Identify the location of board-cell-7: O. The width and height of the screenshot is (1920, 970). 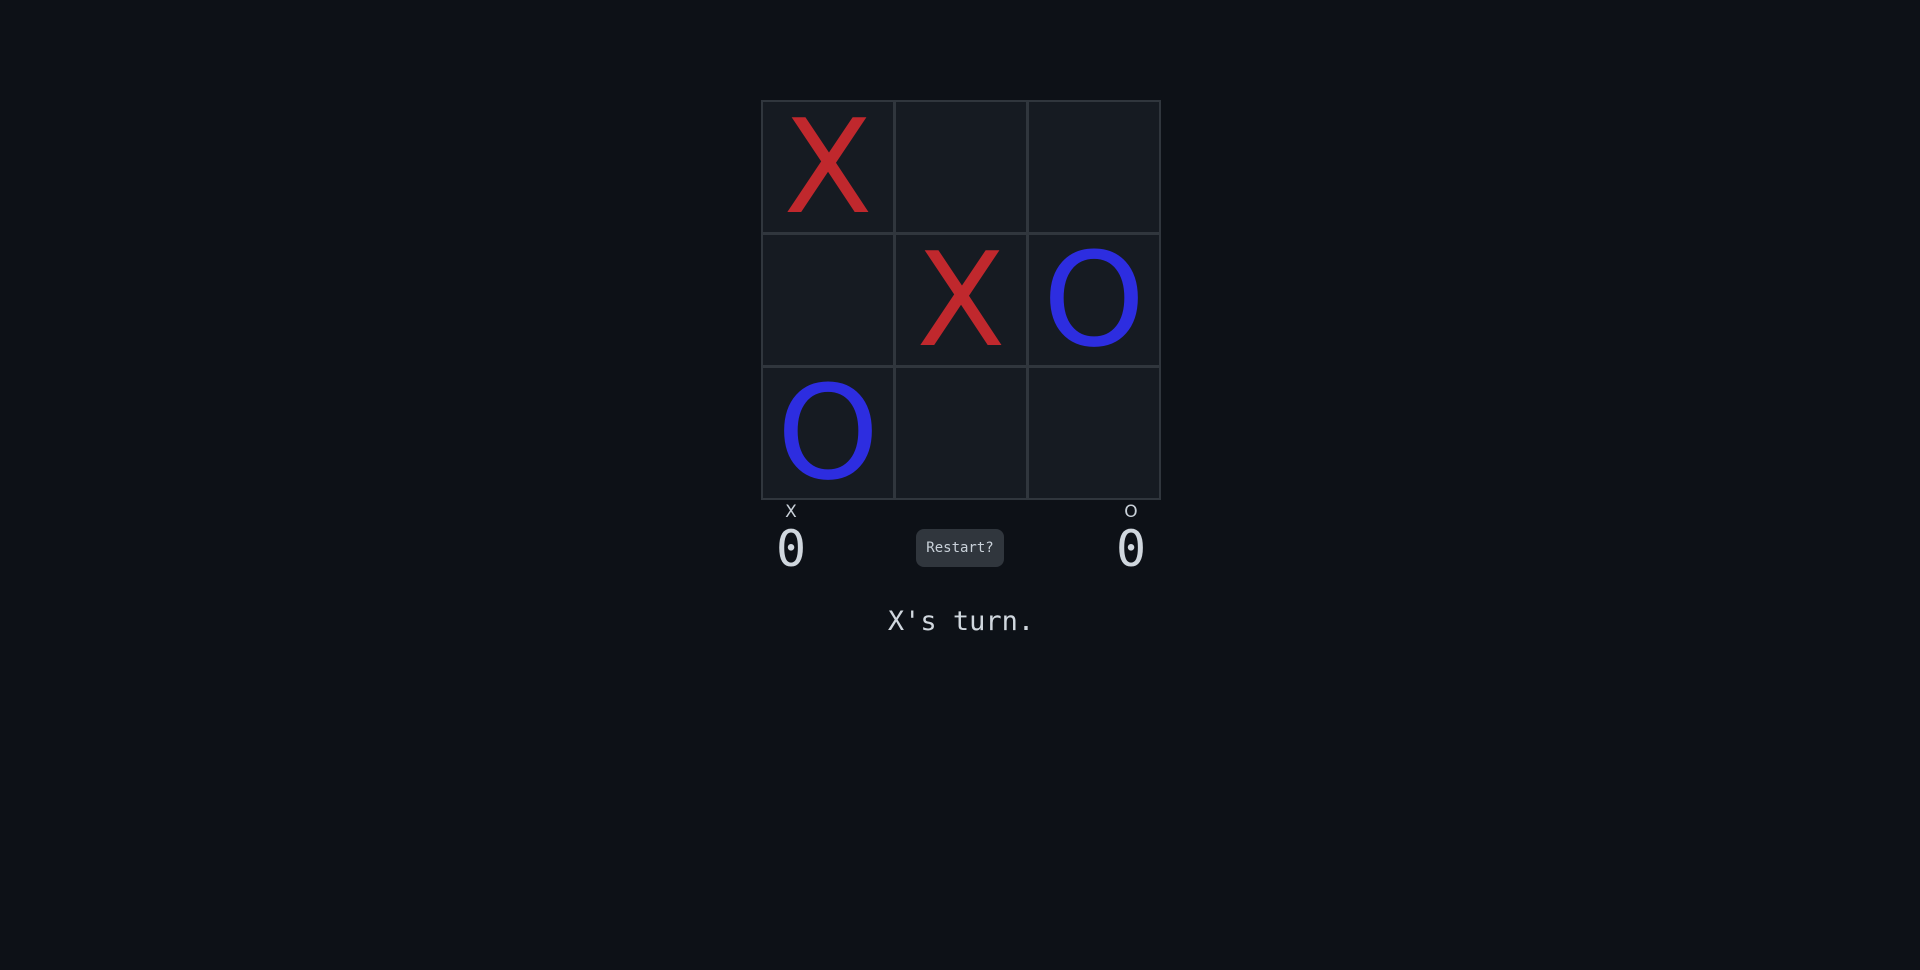
(828, 433).